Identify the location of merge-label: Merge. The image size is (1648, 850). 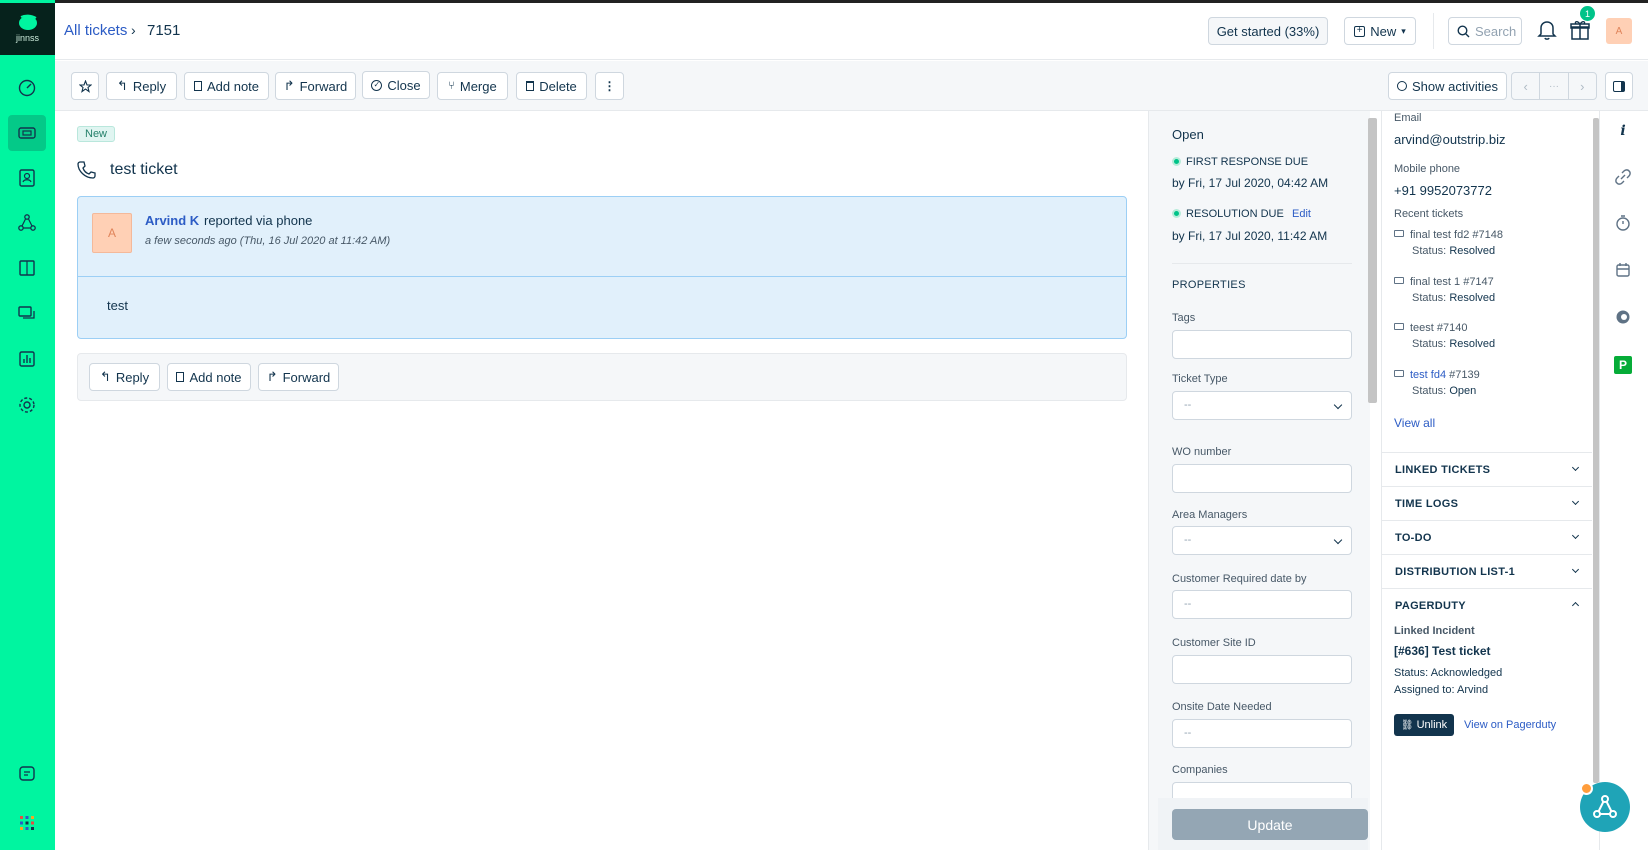
(478, 86).